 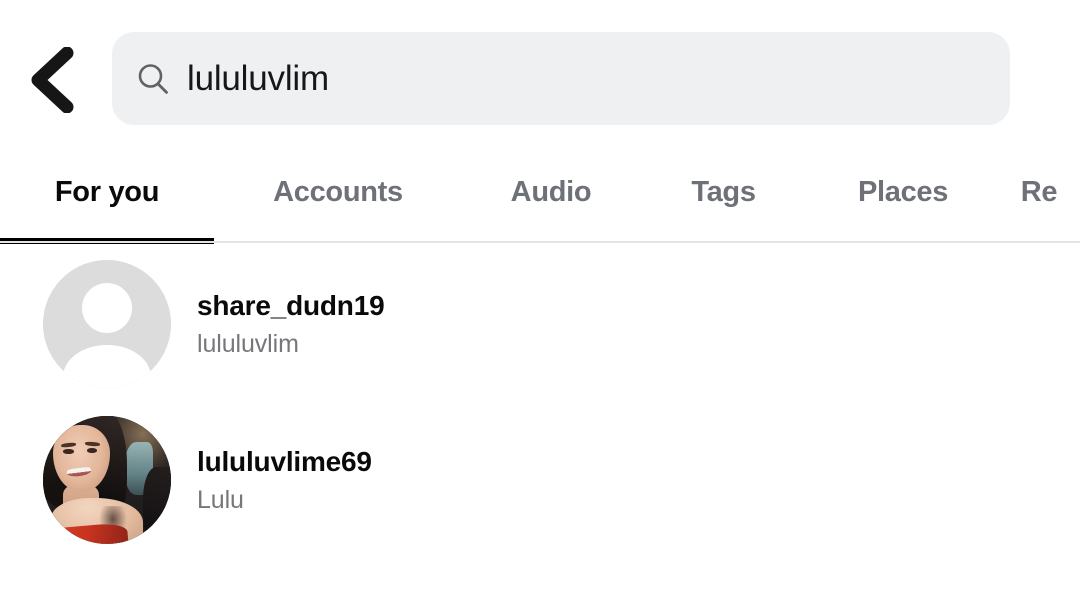 I want to click on tabs-divider, so click(x=540, y=242).